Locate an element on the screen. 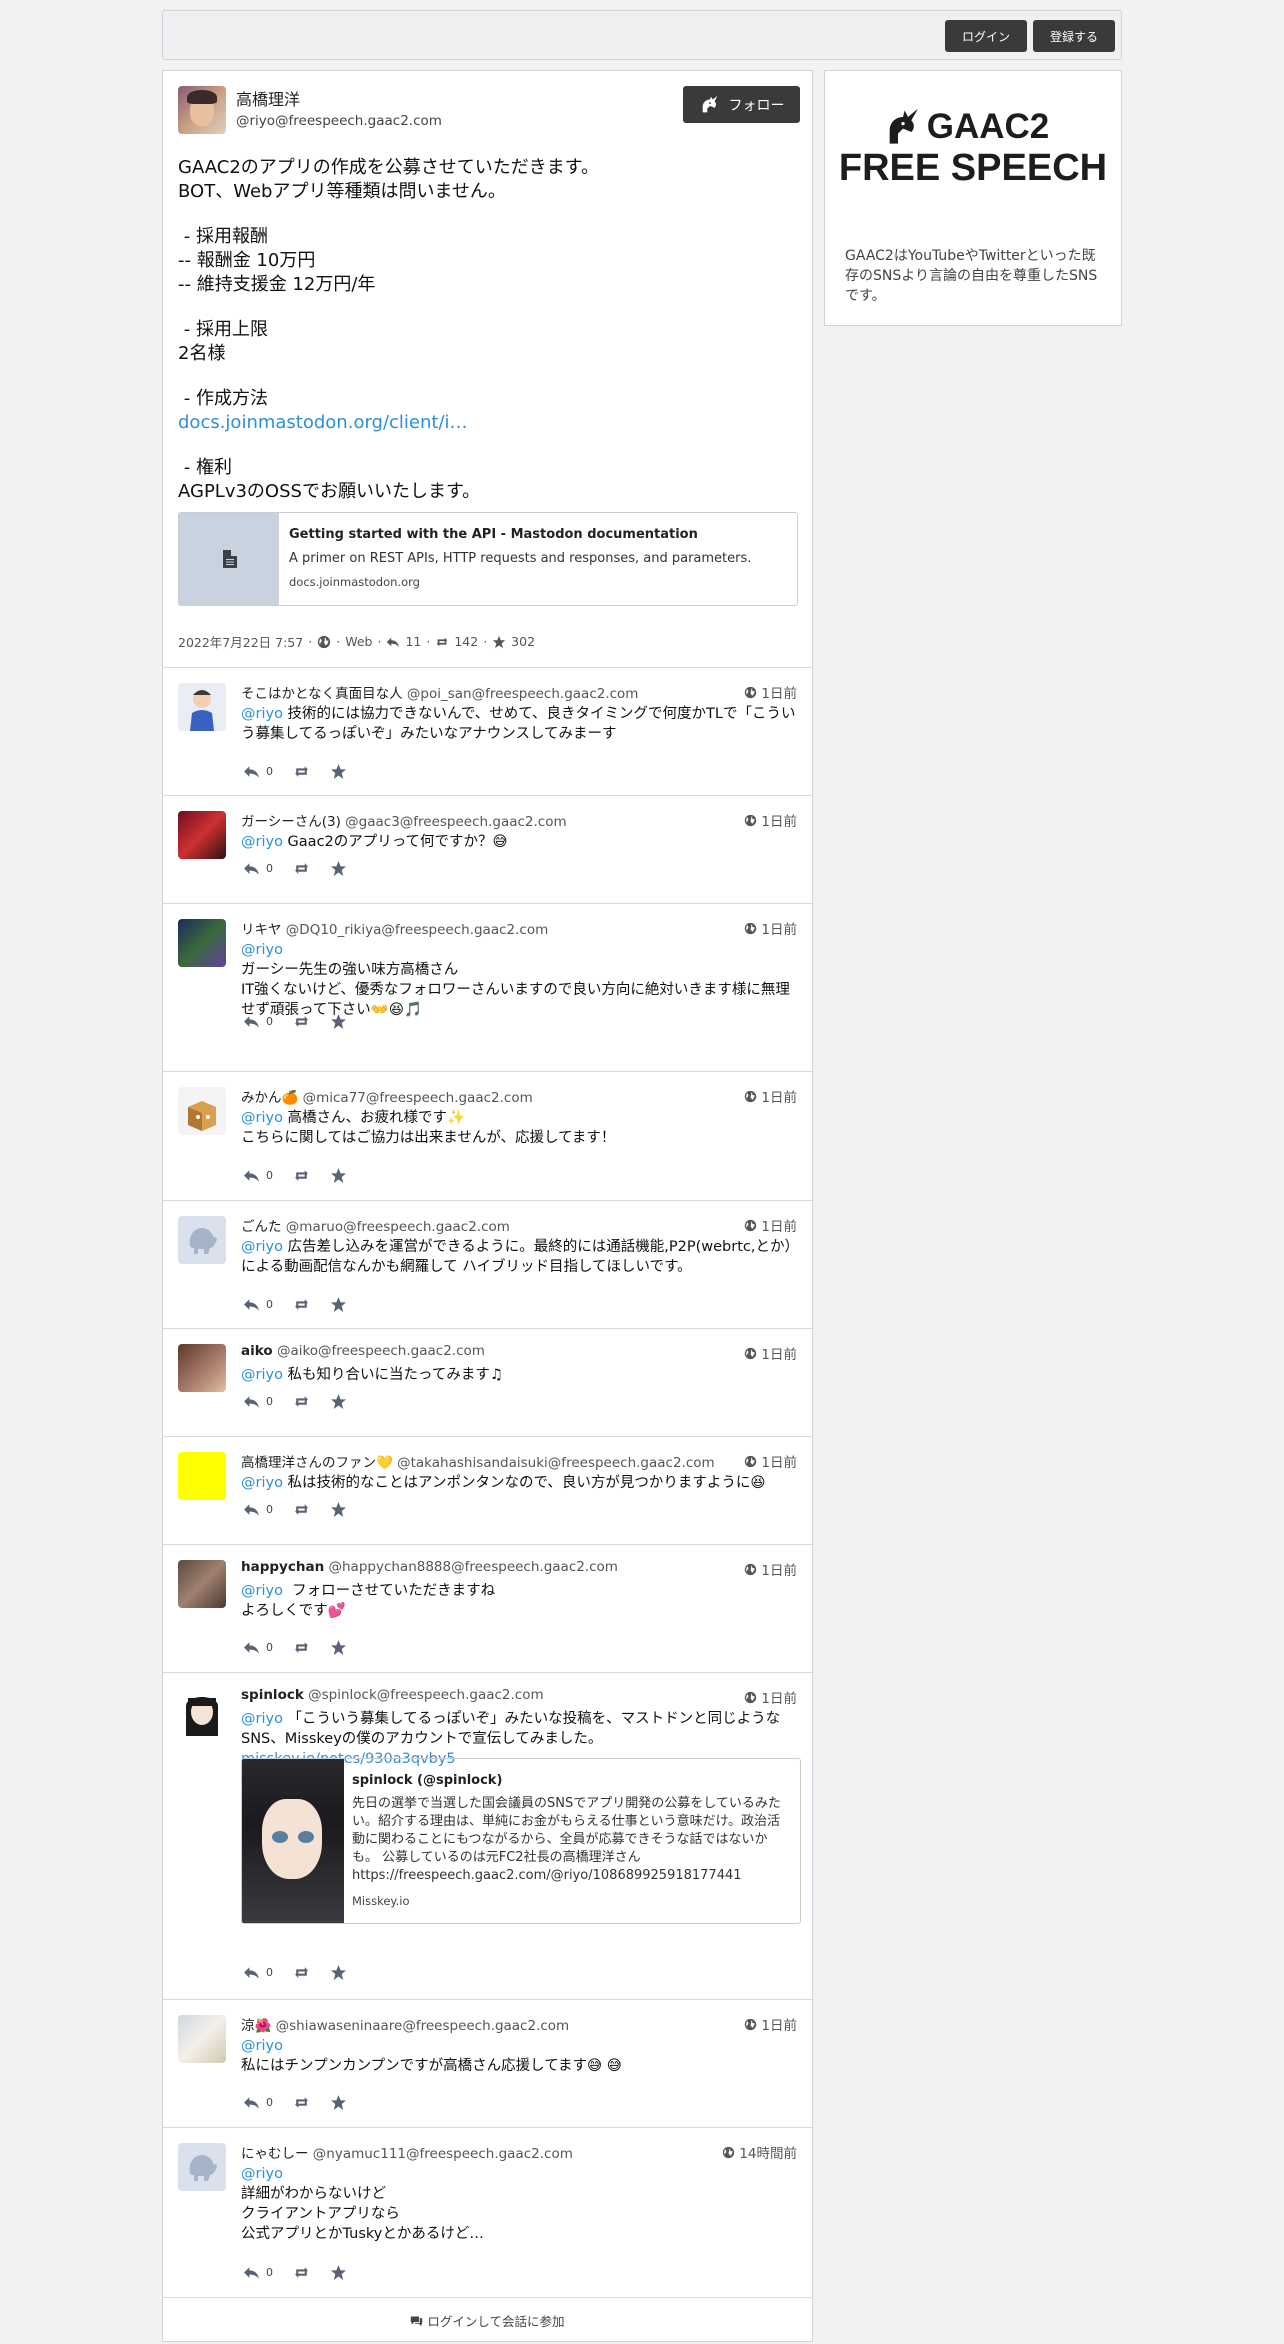 The height and width of the screenshot is (2344, 1284). account-handle: @poi_san@freespeech.gaac2.com is located at coordinates (523, 694).